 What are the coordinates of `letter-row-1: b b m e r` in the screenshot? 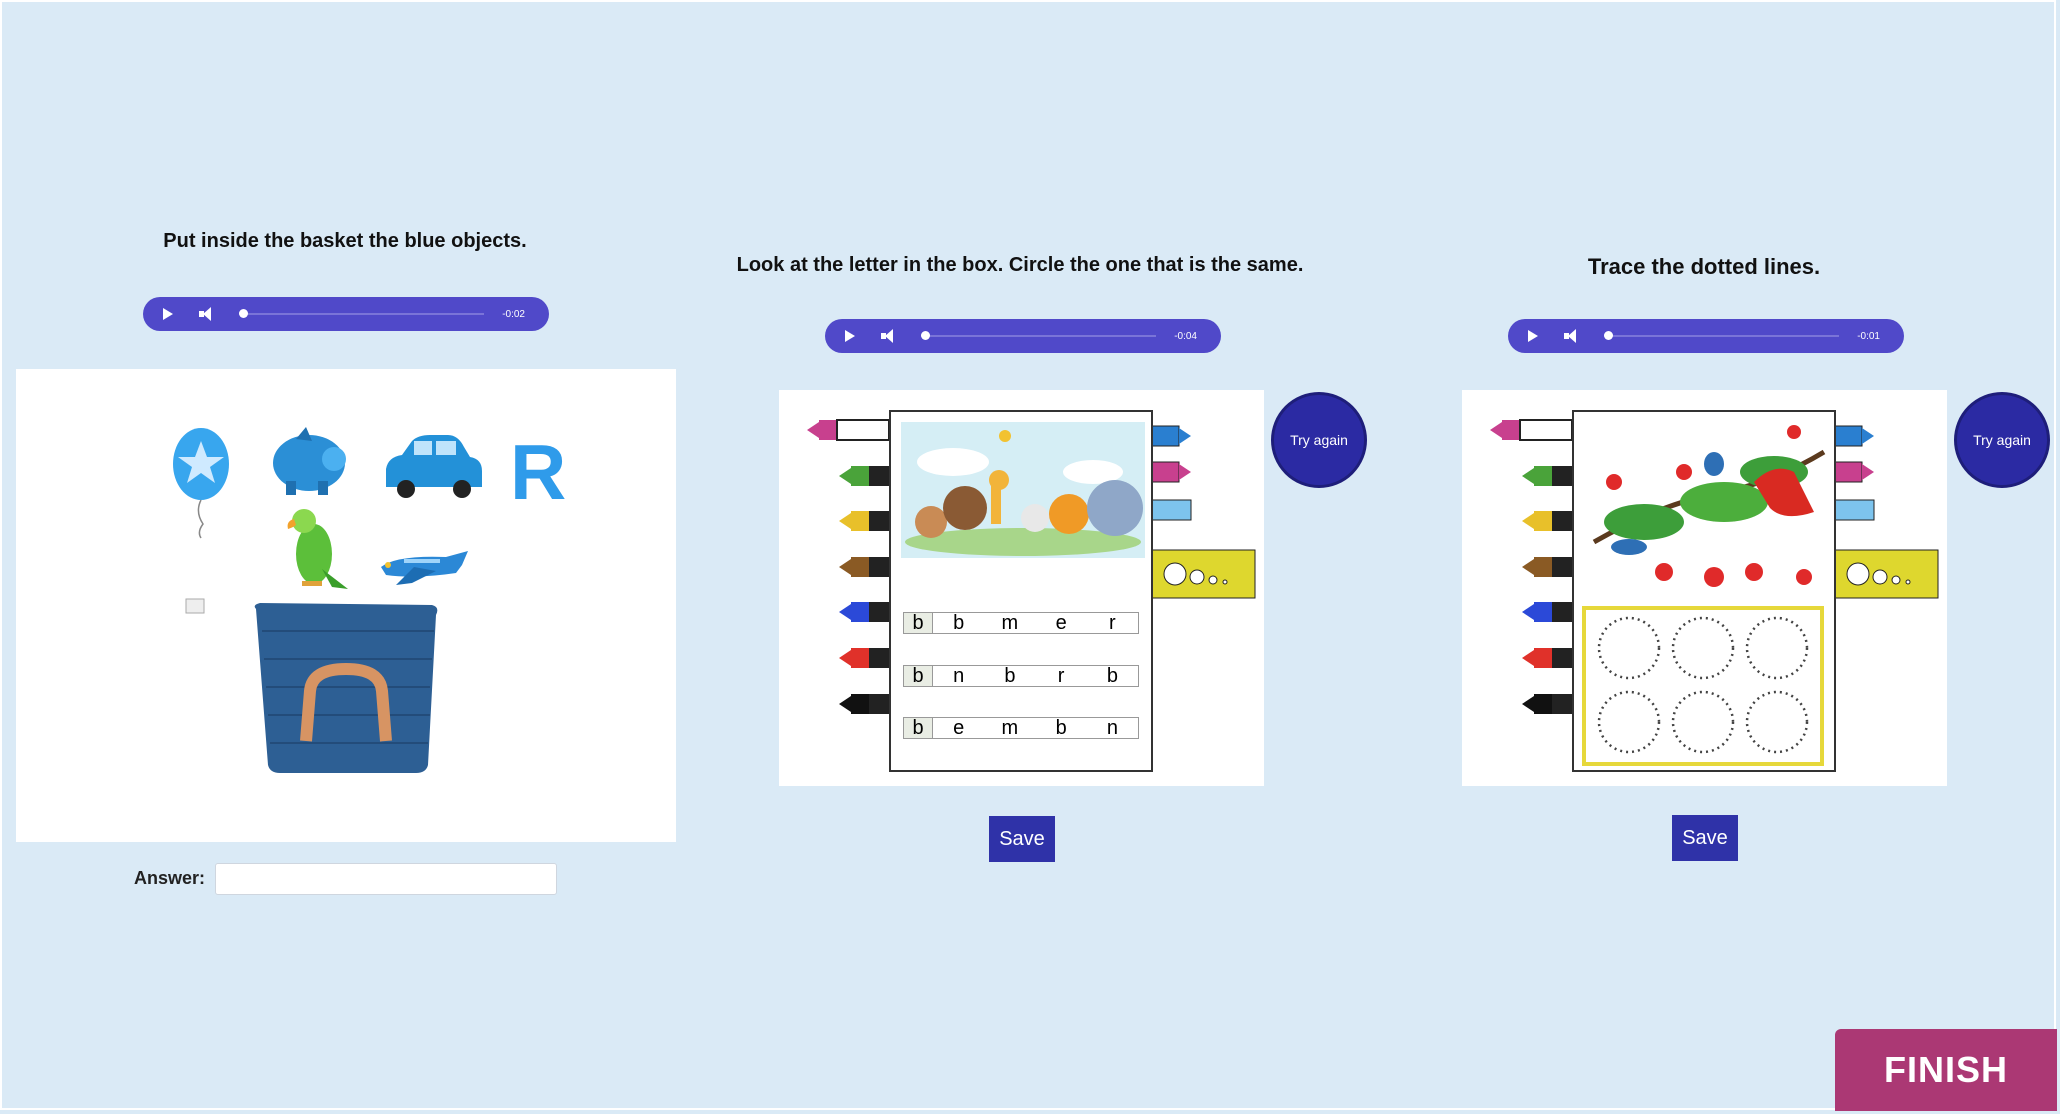 It's located at (1021, 623).